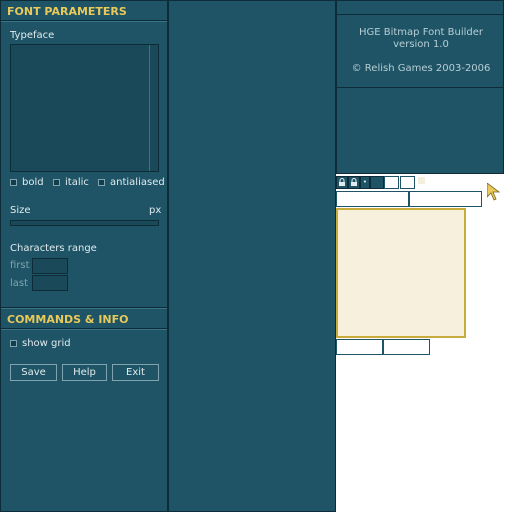 The width and height of the screenshot is (512, 512). What do you see at coordinates (20, 265) in the screenshot?
I see `first-label: first` at bounding box center [20, 265].